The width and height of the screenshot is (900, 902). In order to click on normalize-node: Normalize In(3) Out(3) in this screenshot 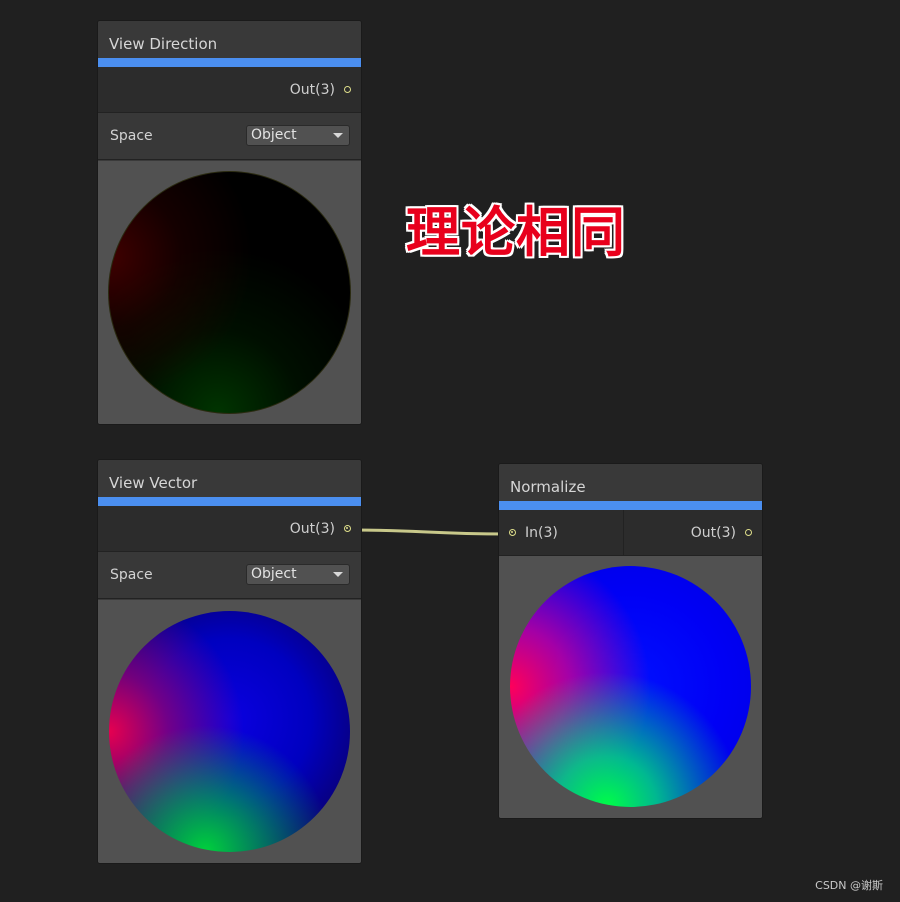, I will do `click(630, 641)`.